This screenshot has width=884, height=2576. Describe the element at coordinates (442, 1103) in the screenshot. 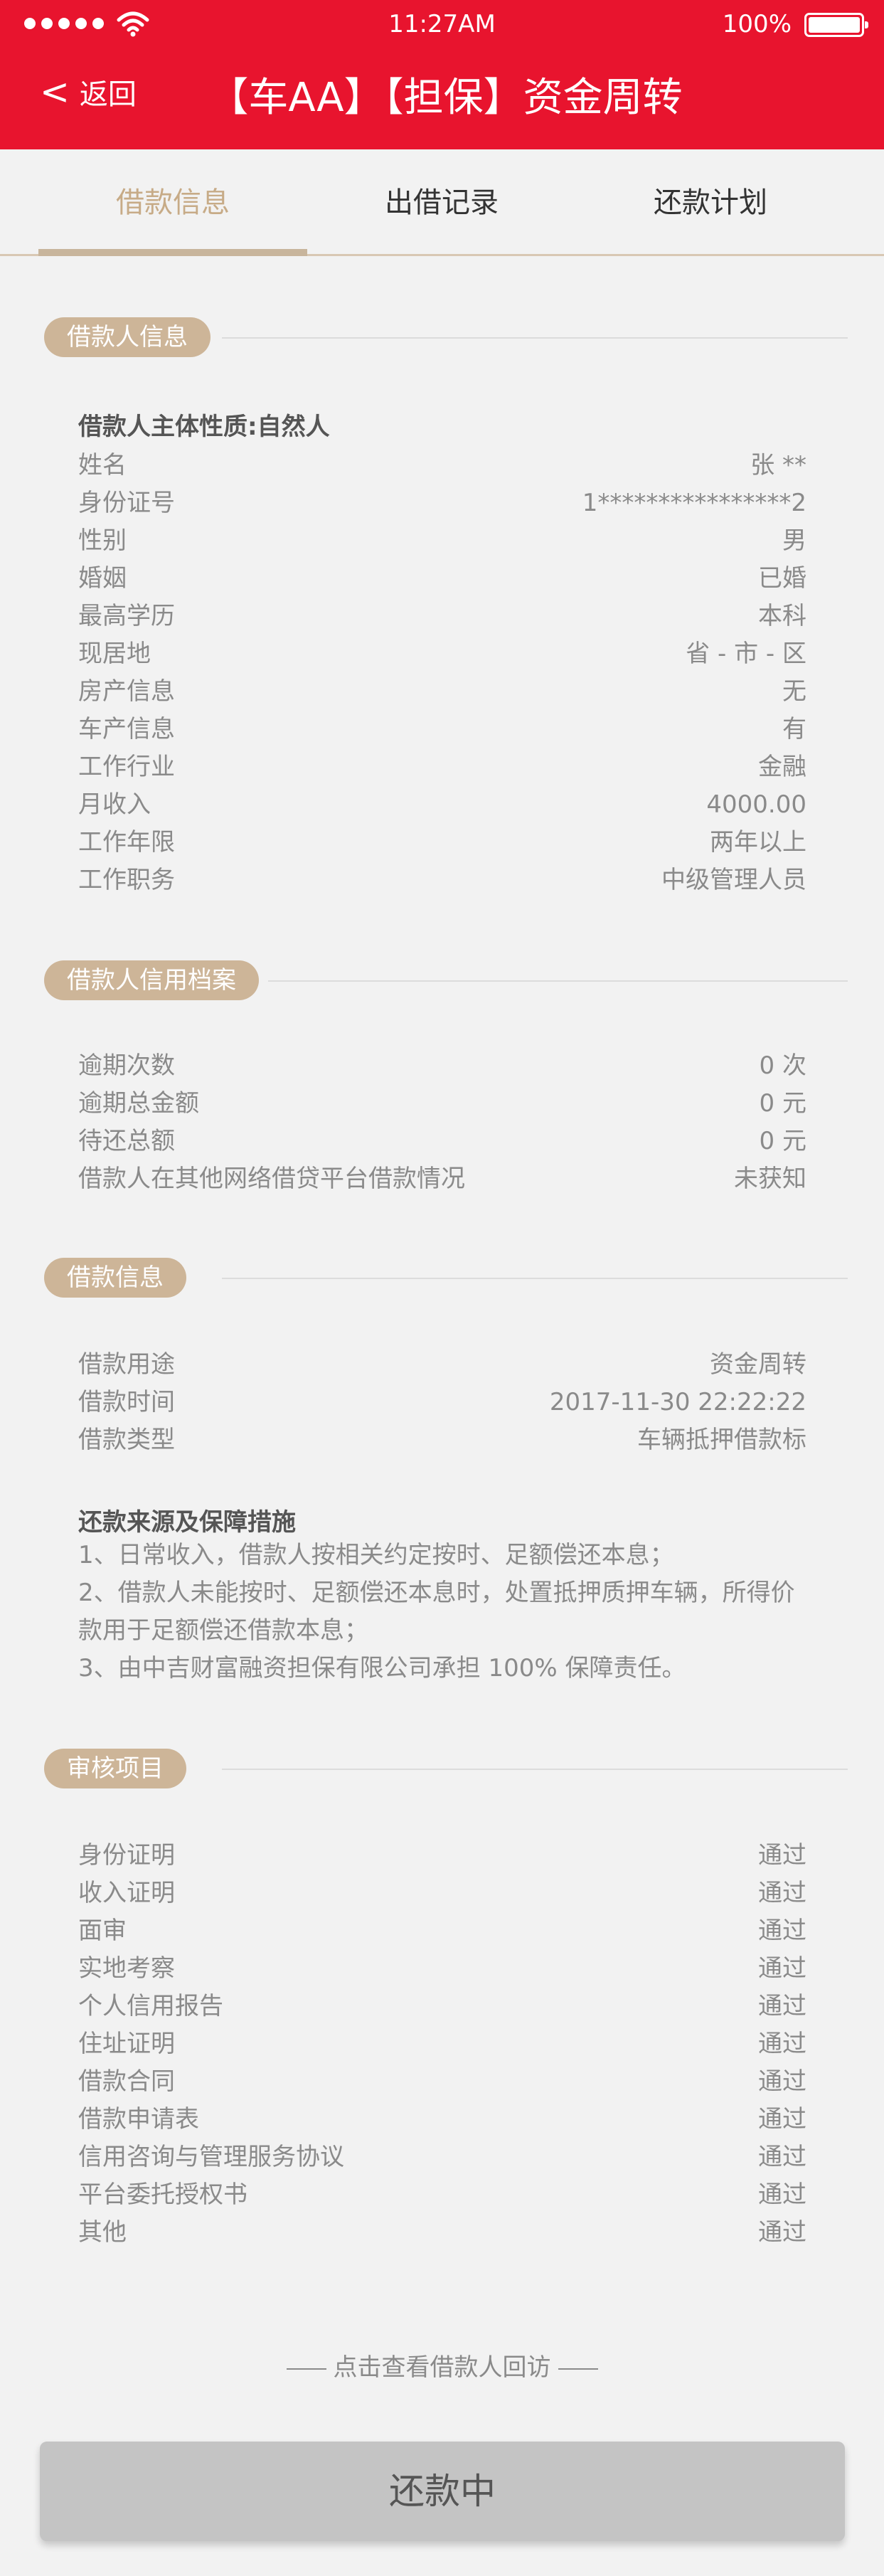

I see `info-row: 逾期总金额 0 元` at that location.